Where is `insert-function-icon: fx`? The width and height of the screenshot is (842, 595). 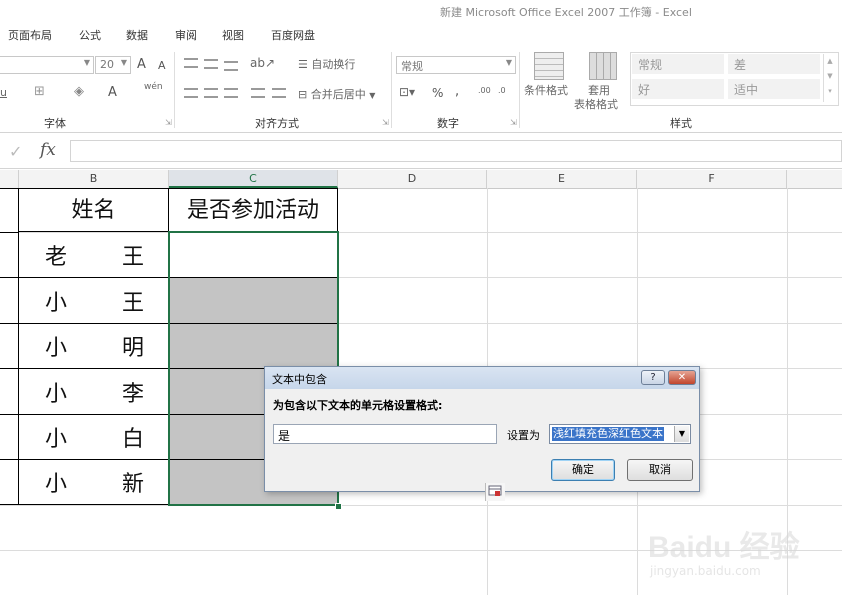 insert-function-icon: fx is located at coordinates (48, 150).